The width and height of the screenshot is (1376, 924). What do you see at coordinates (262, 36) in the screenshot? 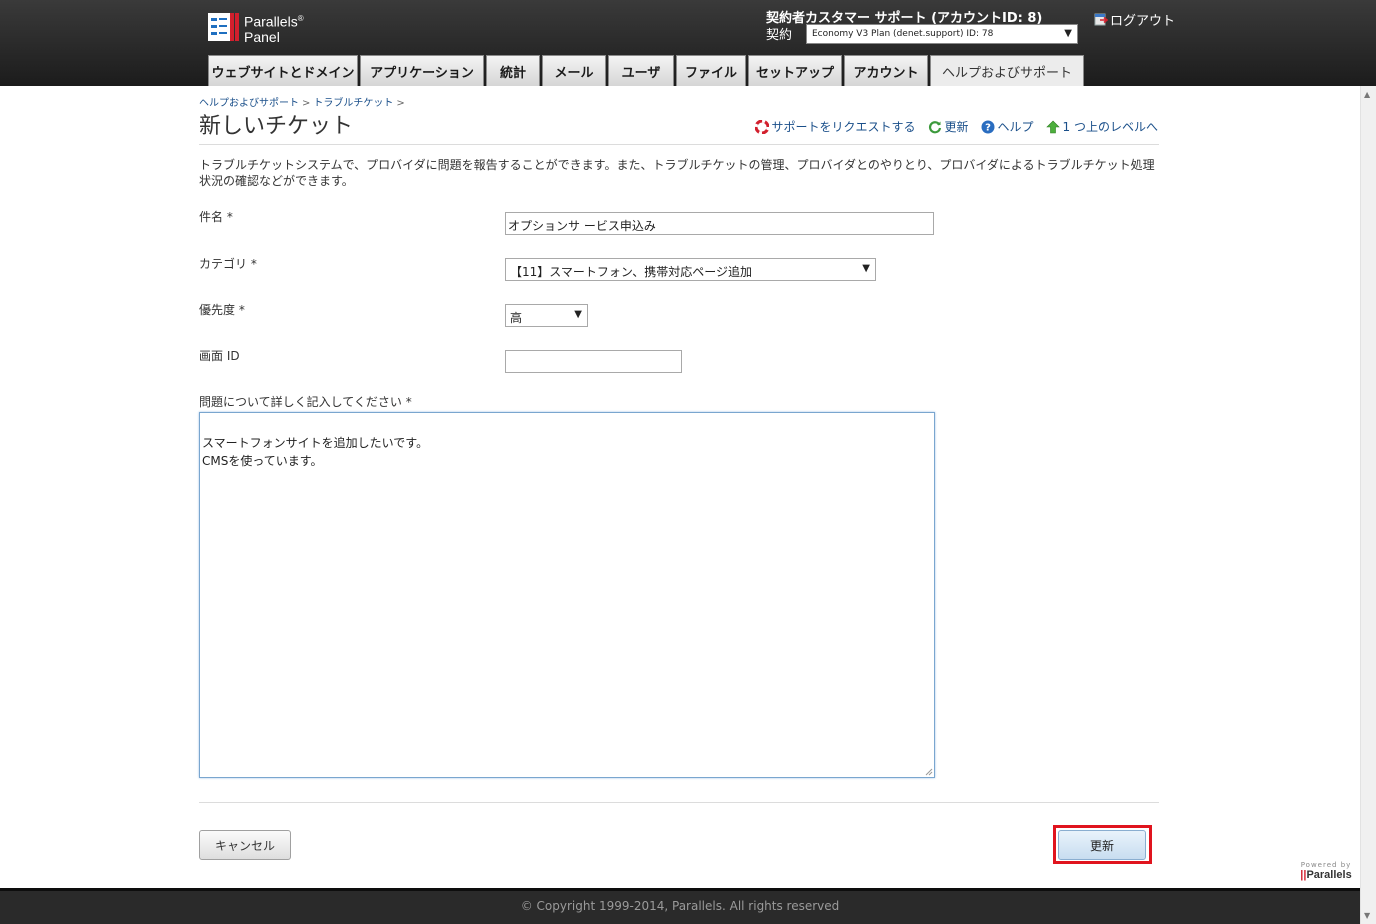
I see `logo-line2: Panel` at bounding box center [262, 36].